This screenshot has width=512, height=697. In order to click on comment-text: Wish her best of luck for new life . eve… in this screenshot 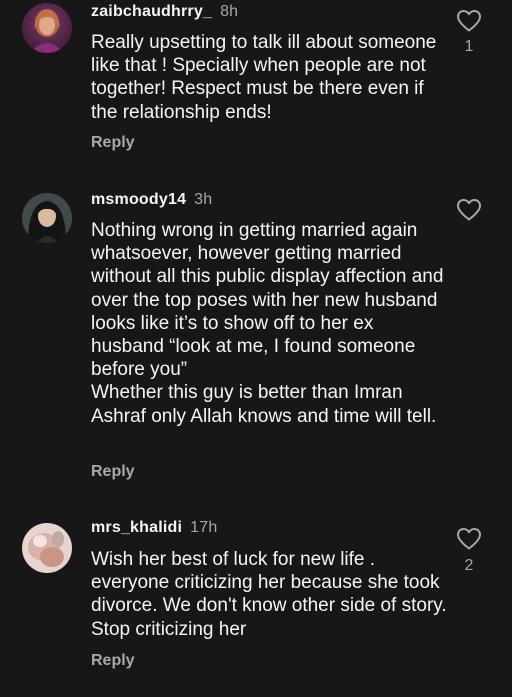, I will do `click(269, 594)`.